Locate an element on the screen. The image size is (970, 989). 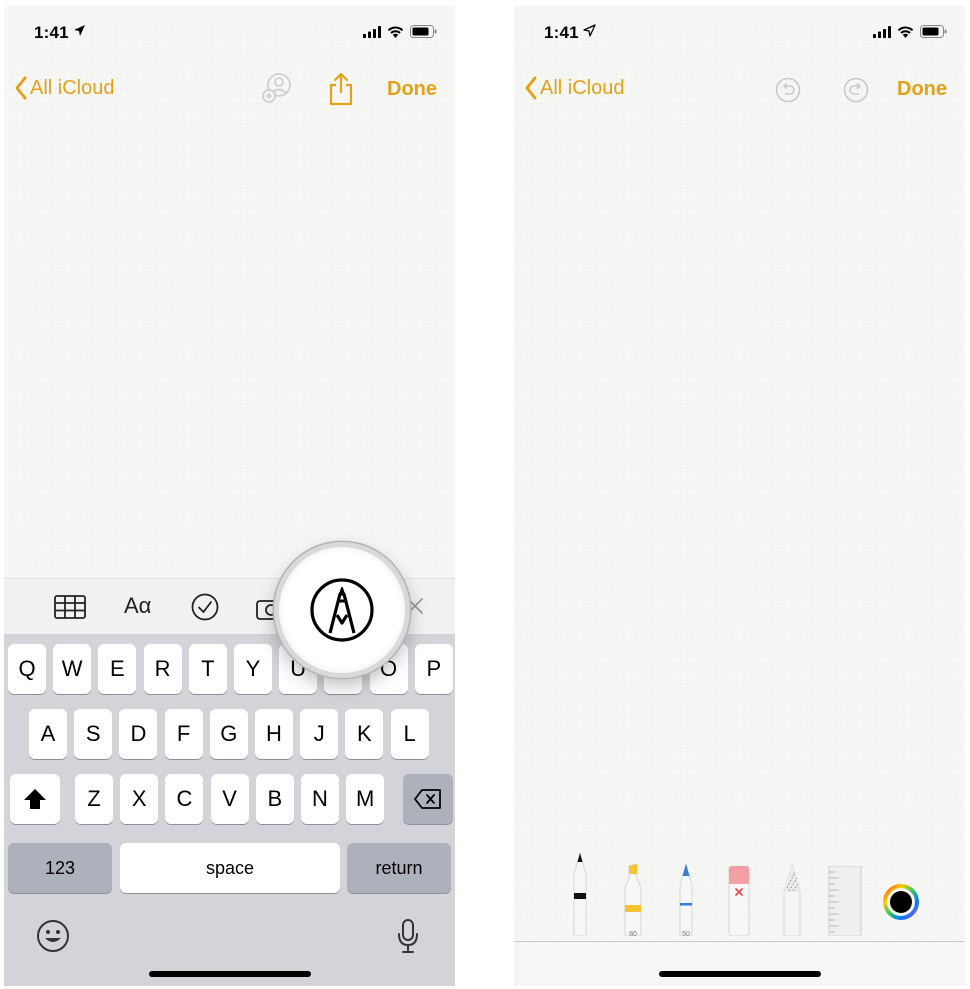
eraser-icon is located at coordinates (739, 901).